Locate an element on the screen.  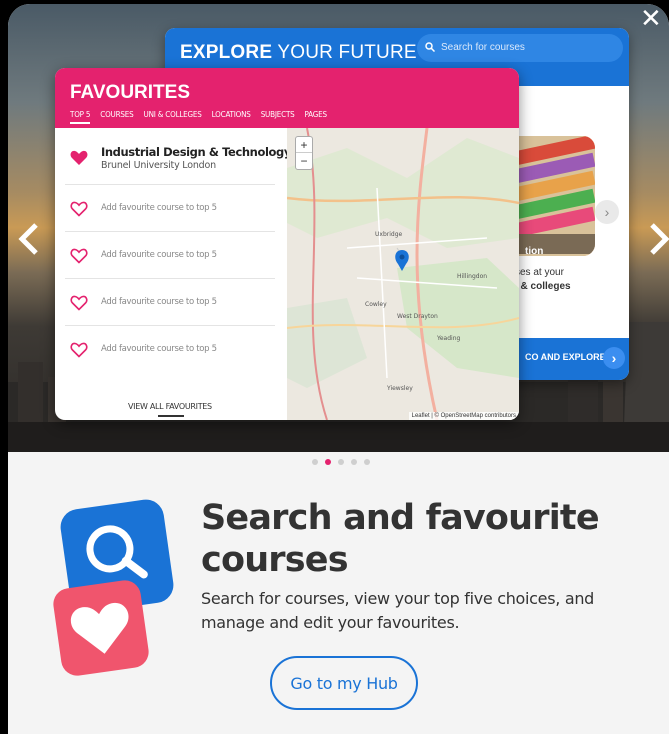
explore-next-icon: › is located at coordinates (607, 212).